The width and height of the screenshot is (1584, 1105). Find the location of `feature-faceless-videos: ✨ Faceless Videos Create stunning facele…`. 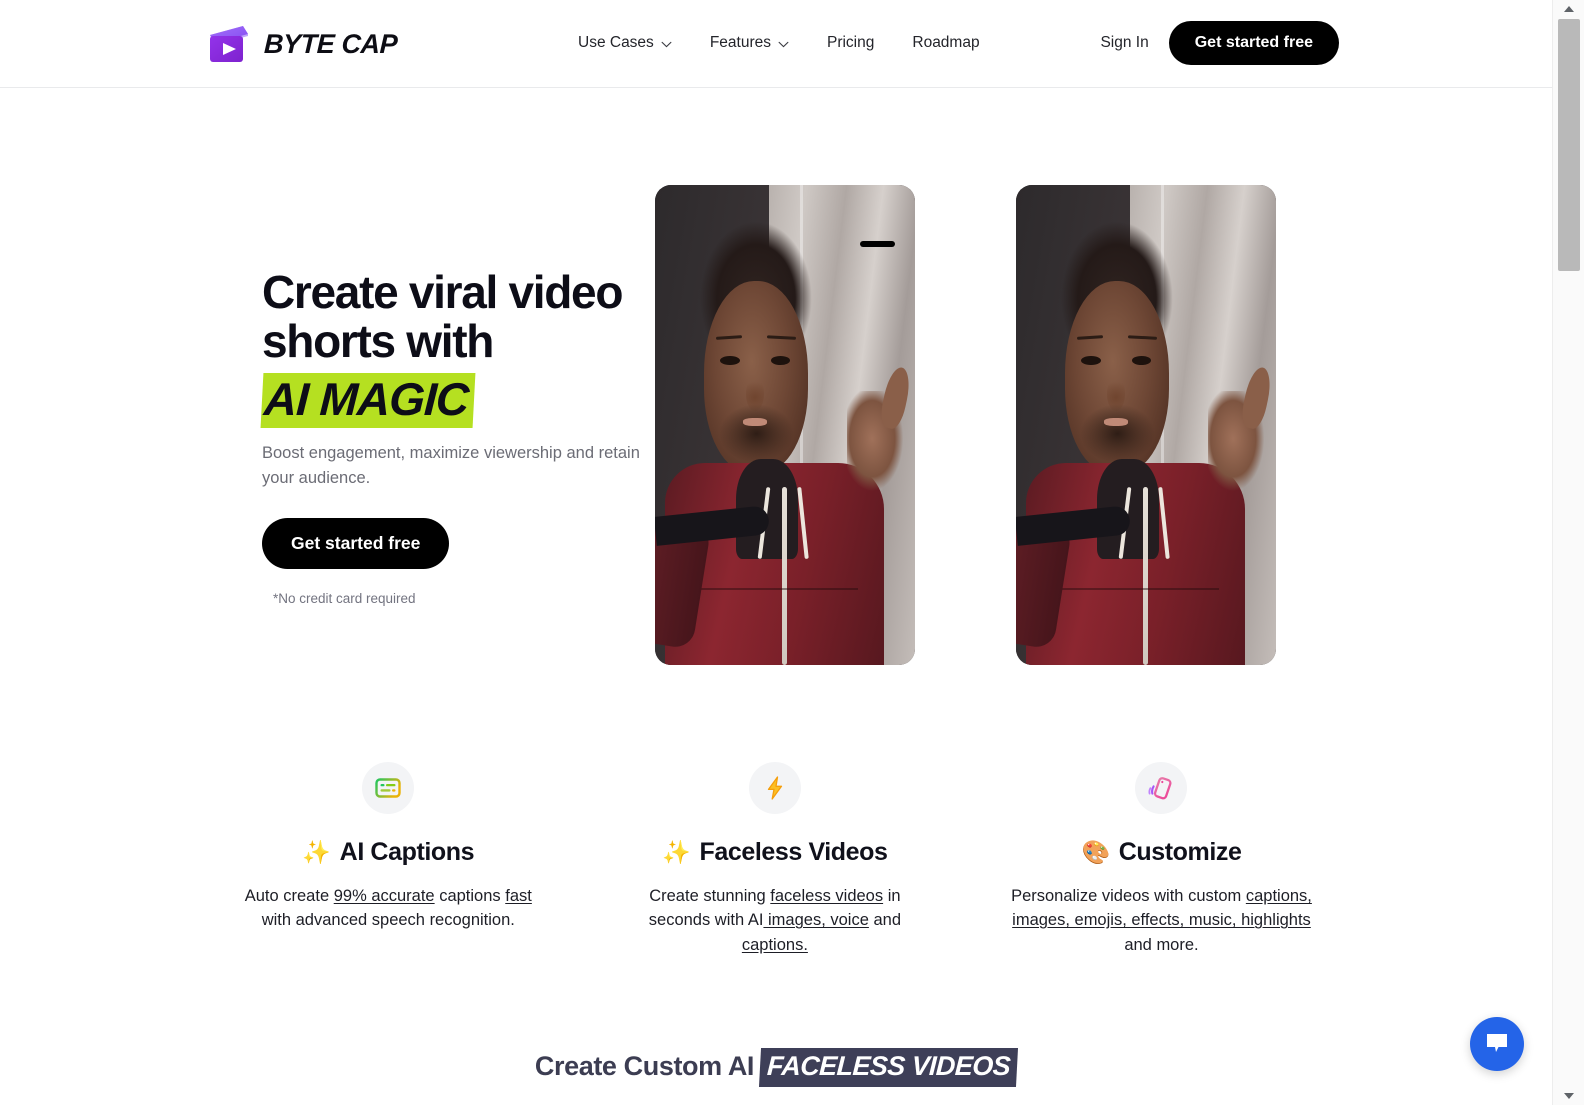

feature-faceless-videos: ✨ Faceless Videos Create stunning facele… is located at coordinates (775, 859).